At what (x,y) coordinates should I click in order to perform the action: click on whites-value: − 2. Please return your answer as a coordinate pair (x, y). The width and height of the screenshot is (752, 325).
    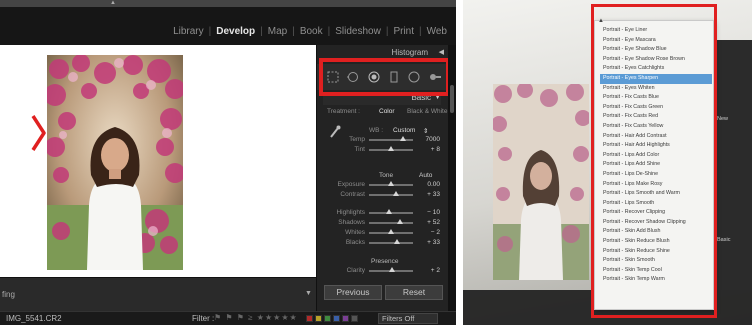
    Looking at the image, I should click on (428, 232).